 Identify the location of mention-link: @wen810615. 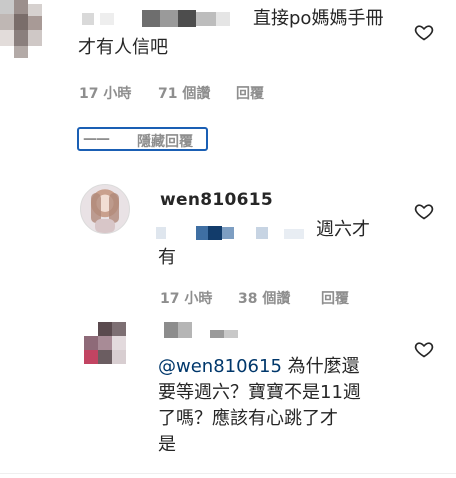
(220, 366).